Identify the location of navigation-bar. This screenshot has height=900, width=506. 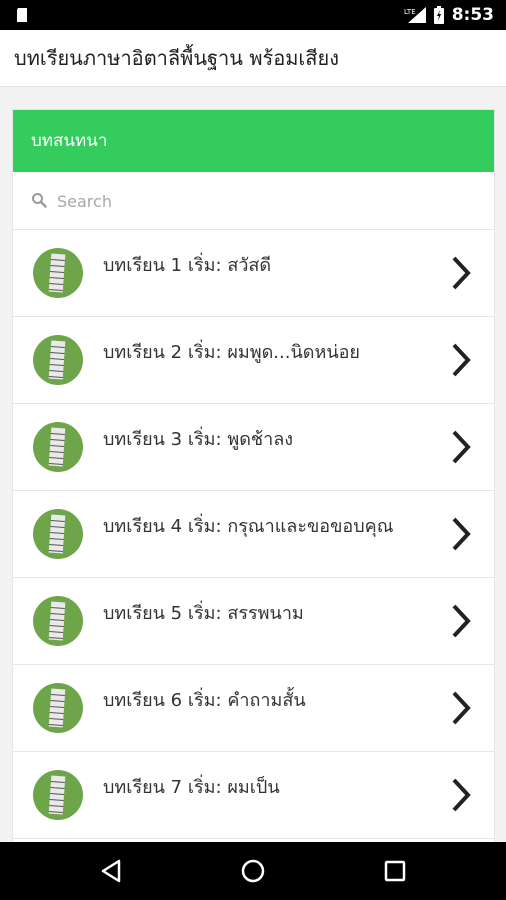
(253, 871).